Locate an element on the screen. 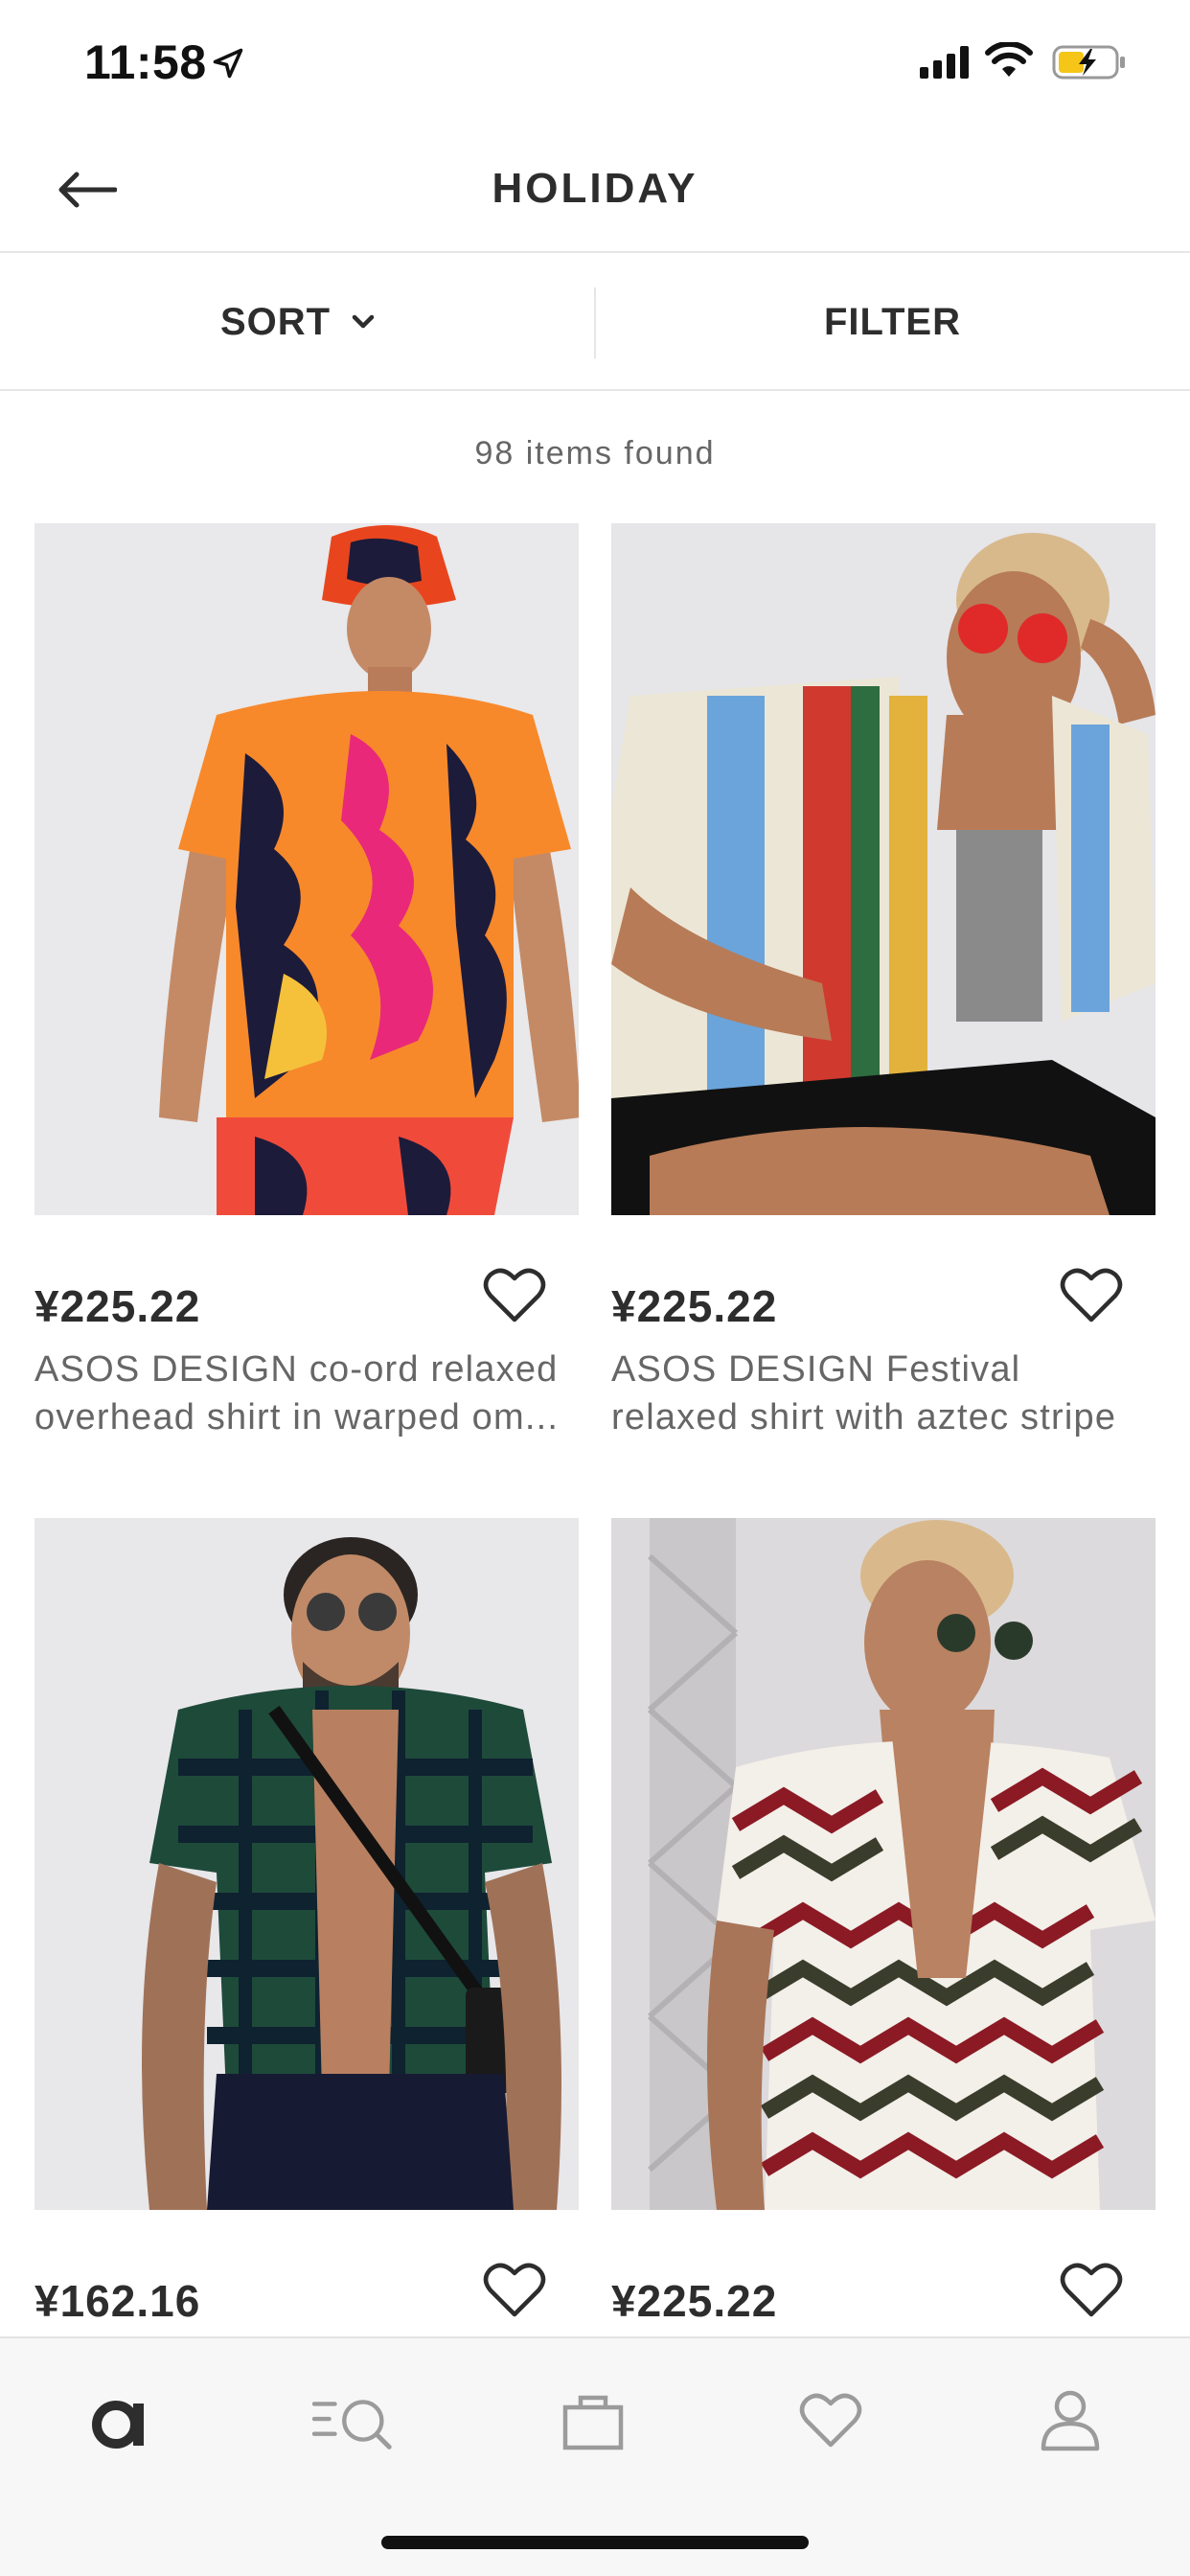  wifi-icon is located at coordinates (1009, 59).